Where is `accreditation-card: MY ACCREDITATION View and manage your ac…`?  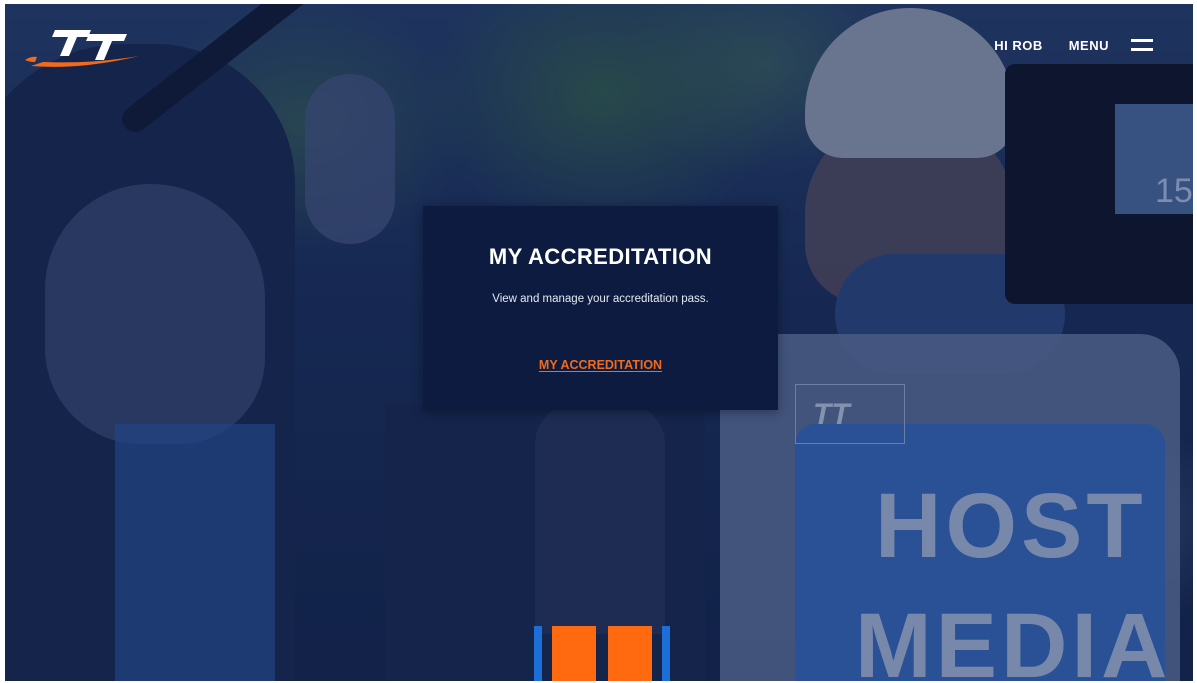 accreditation-card: MY ACCREDITATION View and manage your ac… is located at coordinates (600, 308).